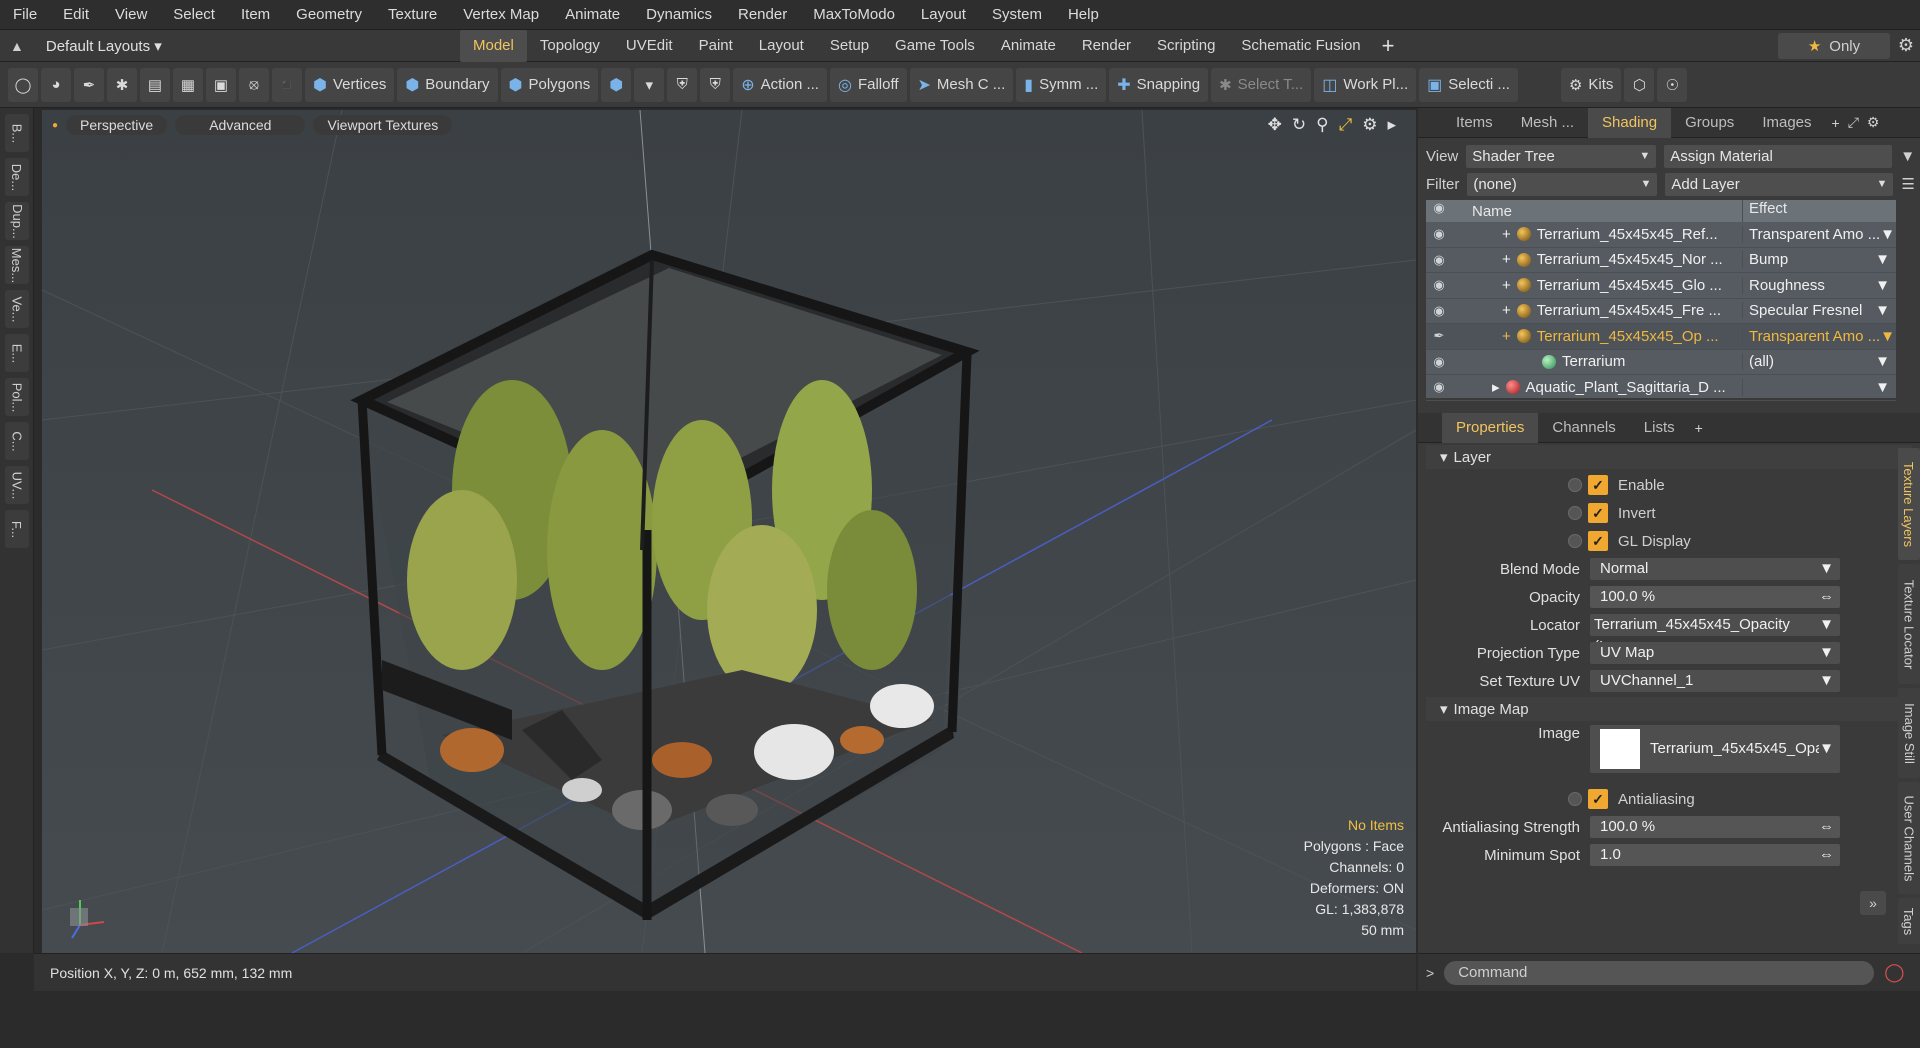 The height and width of the screenshot is (1048, 1920). Describe the element at coordinates (1909, 838) in the screenshot. I see `side-tab-user-channels: User Channels` at that location.